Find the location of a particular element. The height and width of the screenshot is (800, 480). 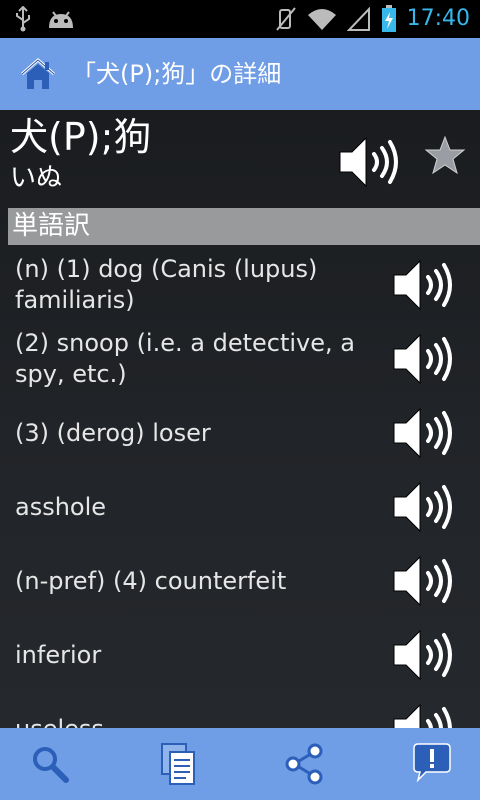

section-header-translations: 単語訳 is located at coordinates (244, 226).